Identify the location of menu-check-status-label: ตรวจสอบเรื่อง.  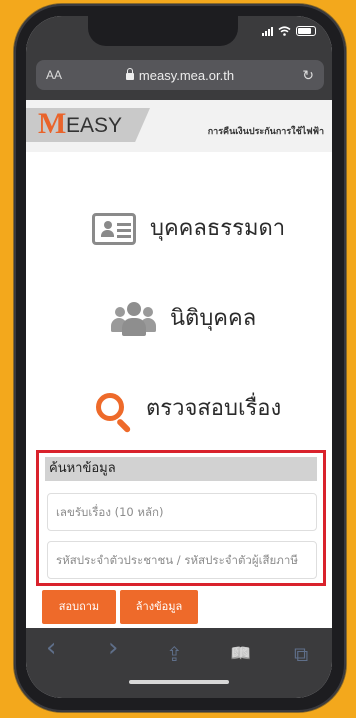
(214, 408).